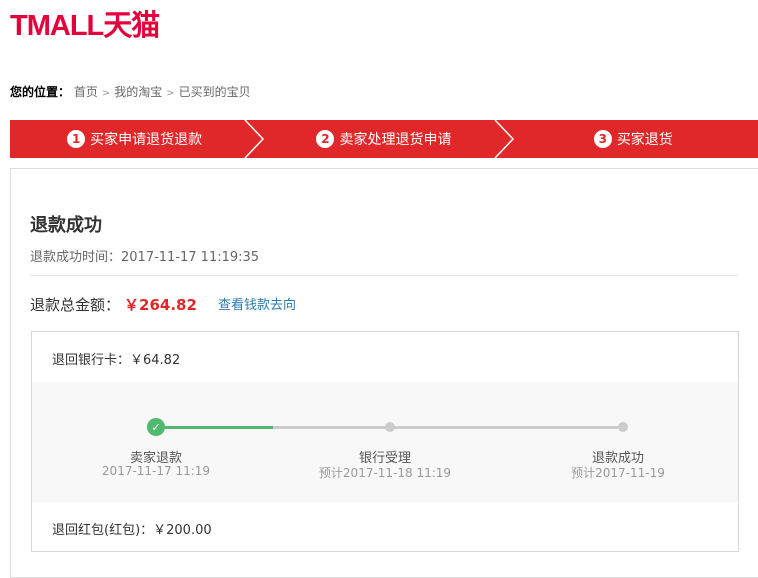 This screenshot has height=578, width=758. I want to click on step-1: 1 买家申请退货退款, so click(137, 139).